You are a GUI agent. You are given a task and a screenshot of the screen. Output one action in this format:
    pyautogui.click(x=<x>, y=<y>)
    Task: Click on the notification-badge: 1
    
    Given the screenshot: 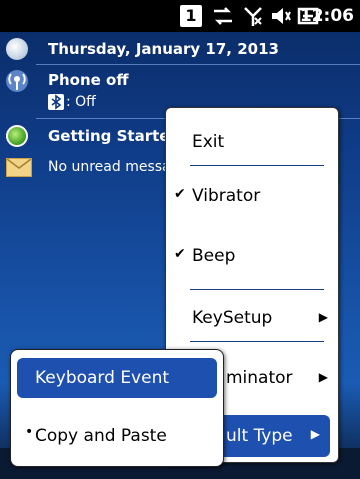 What is the action you would take?
    pyautogui.click(x=191, y=16)
    